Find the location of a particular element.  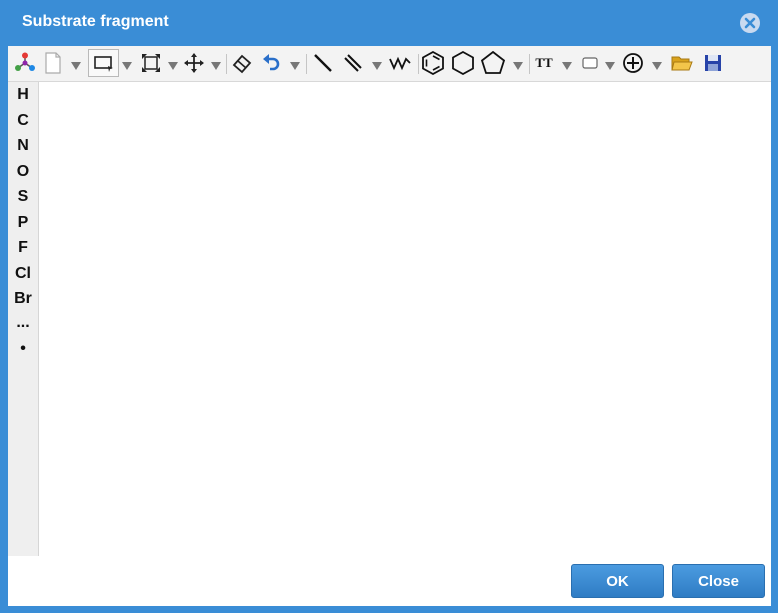

element-p: P is located at coordinates (23, 223).